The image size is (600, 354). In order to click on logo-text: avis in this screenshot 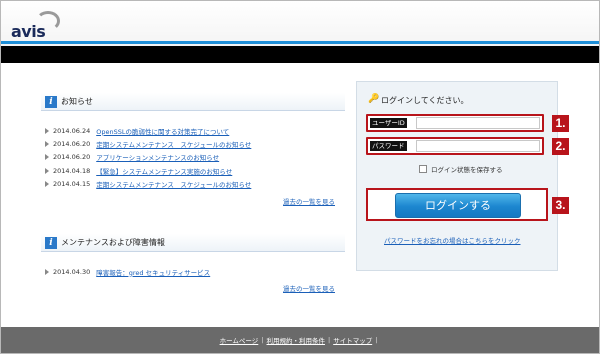, I will do `click(28, 31)`.